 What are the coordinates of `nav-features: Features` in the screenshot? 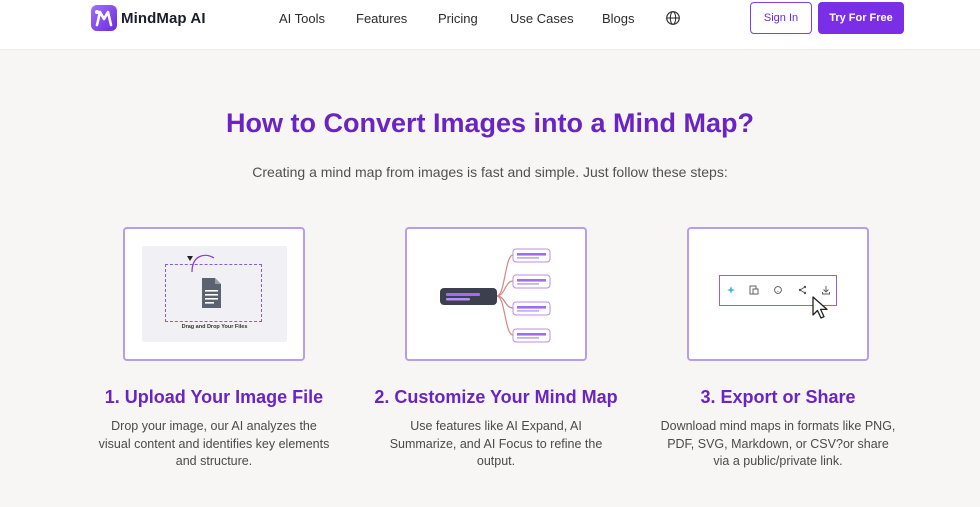 It's located at (381, 18).